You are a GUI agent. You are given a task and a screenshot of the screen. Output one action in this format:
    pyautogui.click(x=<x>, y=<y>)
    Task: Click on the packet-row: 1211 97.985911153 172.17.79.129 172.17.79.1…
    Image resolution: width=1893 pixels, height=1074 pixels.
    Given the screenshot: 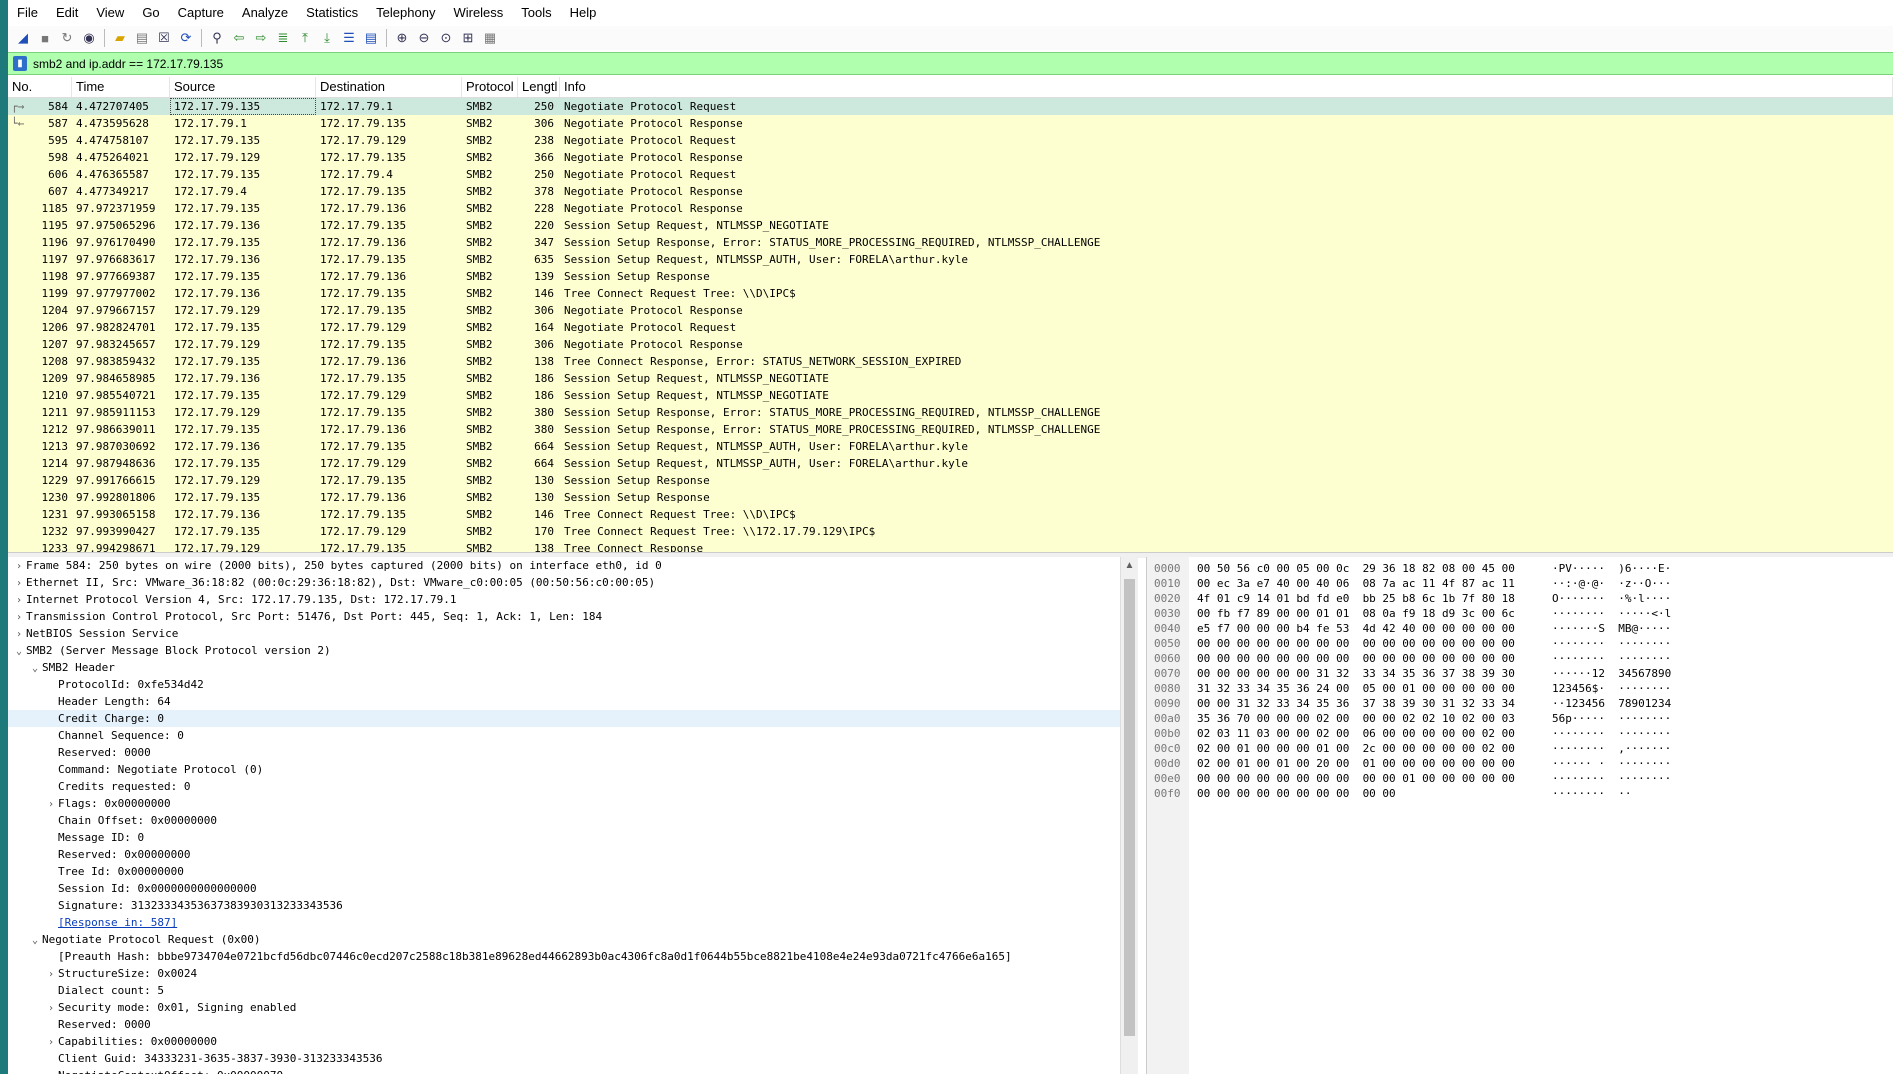 What is the action you would take?
    pyautogui.click(x=950, y=412)
    